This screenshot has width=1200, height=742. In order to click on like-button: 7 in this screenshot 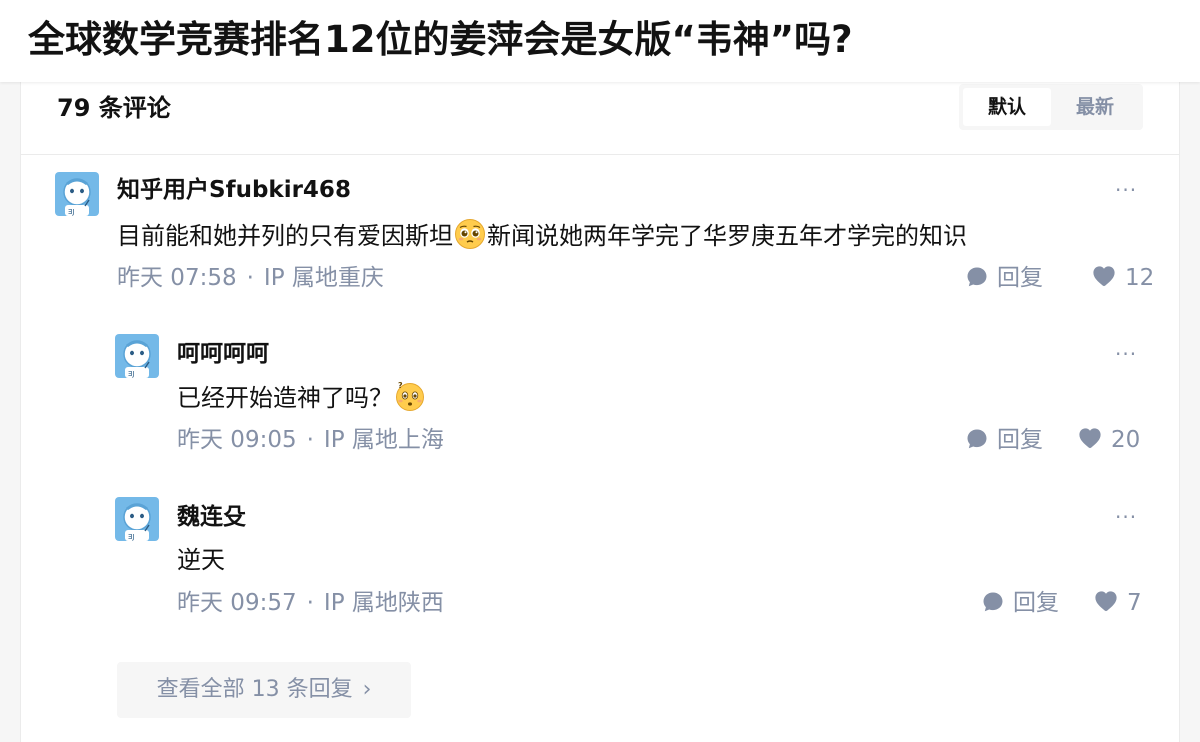, I will do `click(1117, 603)`.